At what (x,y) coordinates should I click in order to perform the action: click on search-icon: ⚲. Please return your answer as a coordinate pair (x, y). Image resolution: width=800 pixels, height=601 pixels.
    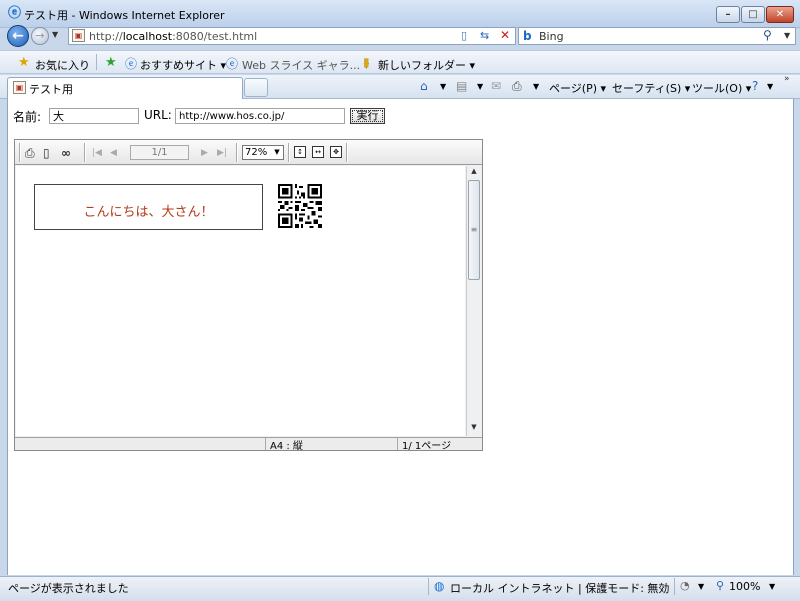
    Looking at the image, I should click on (767, 35).